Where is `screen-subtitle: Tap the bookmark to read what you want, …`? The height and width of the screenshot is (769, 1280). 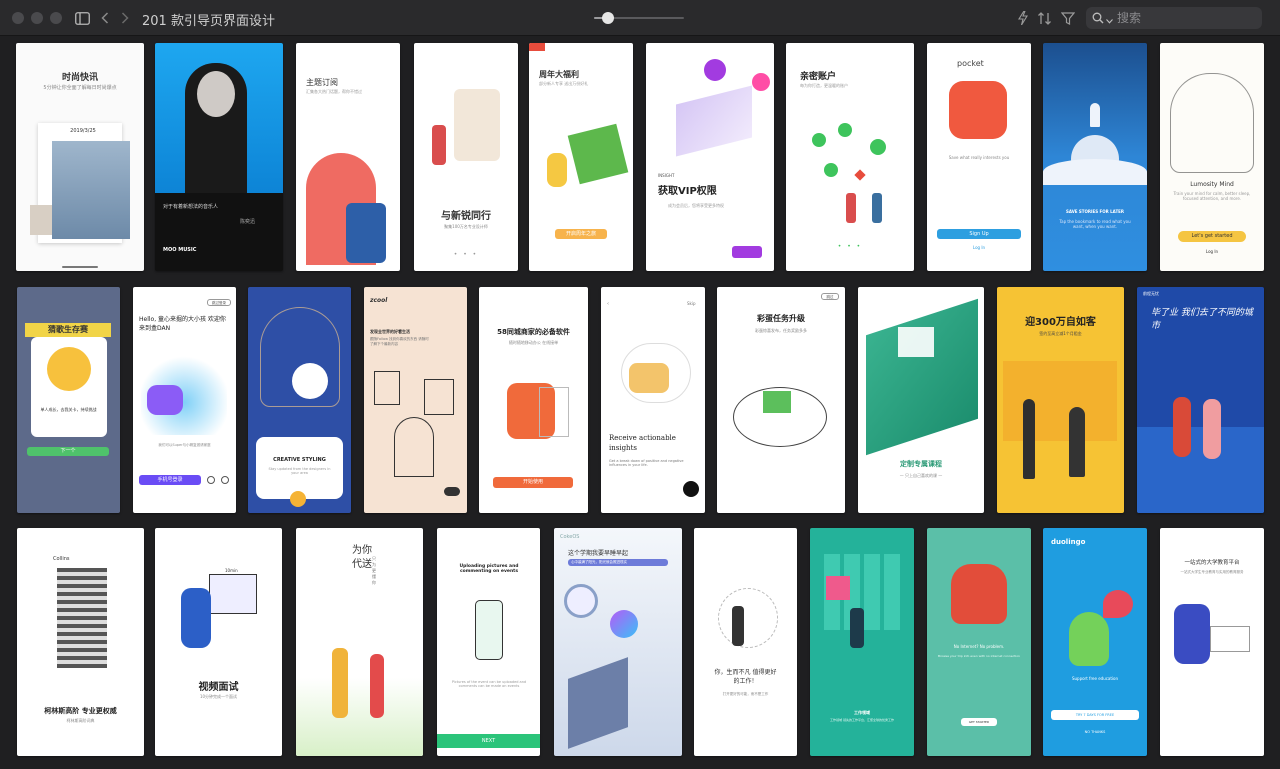 screen-subtitle: Tap the bookmark to read what you want, … is located at coordinates (1095, 224).